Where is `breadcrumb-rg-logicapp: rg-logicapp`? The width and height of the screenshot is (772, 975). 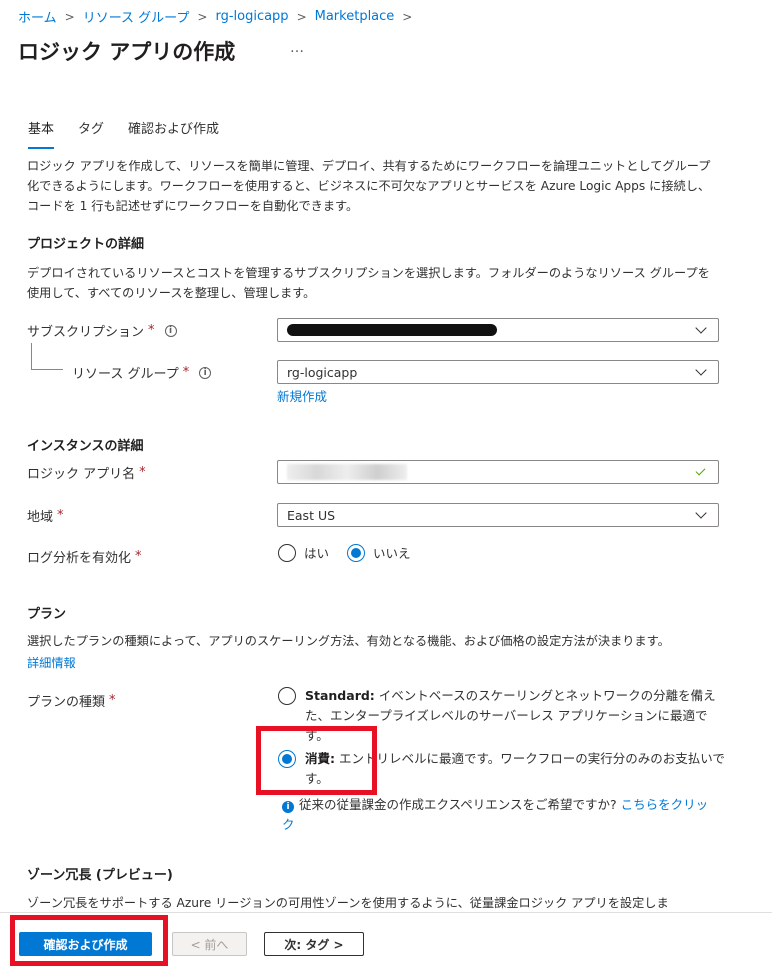
breadcrumb-rg-logicapp: rg-logicapp is located at coordinates (251, 16).